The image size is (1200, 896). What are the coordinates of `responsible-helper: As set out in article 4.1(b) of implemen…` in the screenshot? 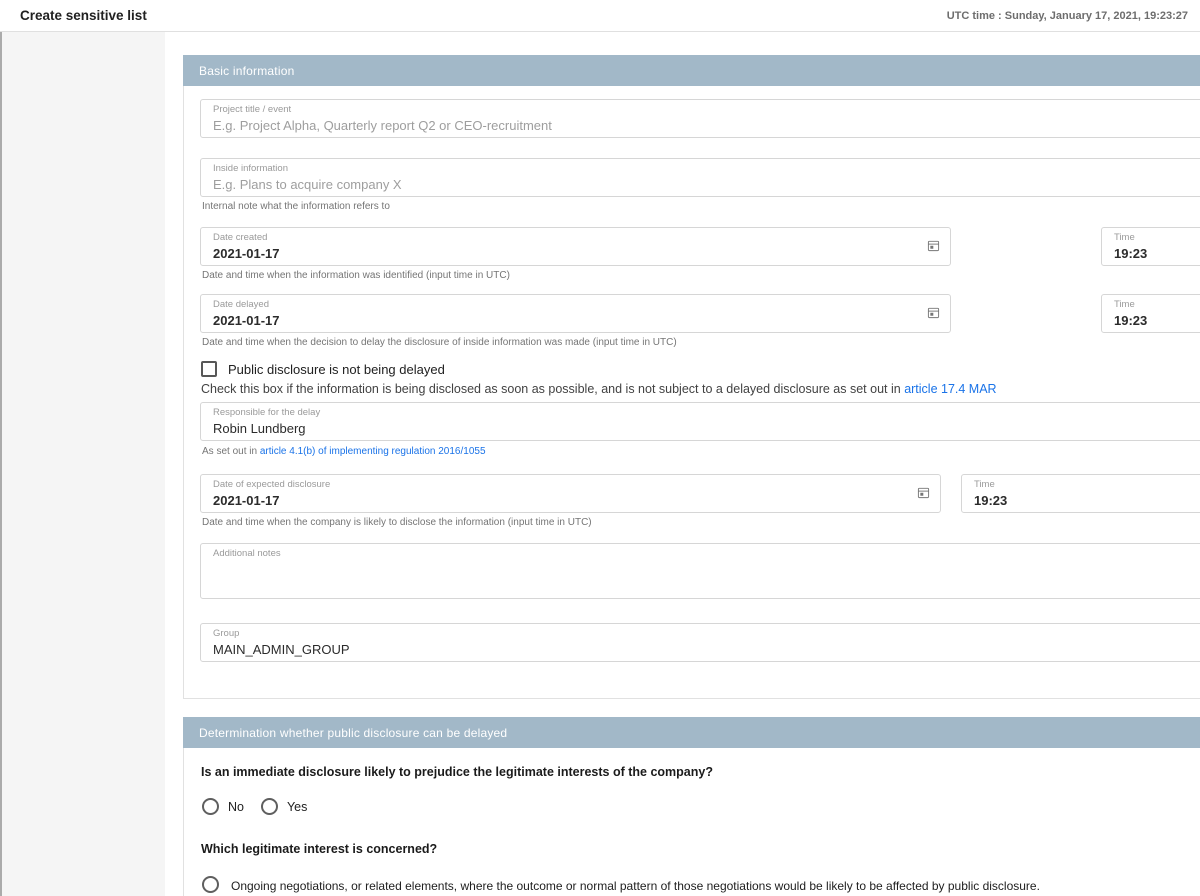 It's located at (701, 451).